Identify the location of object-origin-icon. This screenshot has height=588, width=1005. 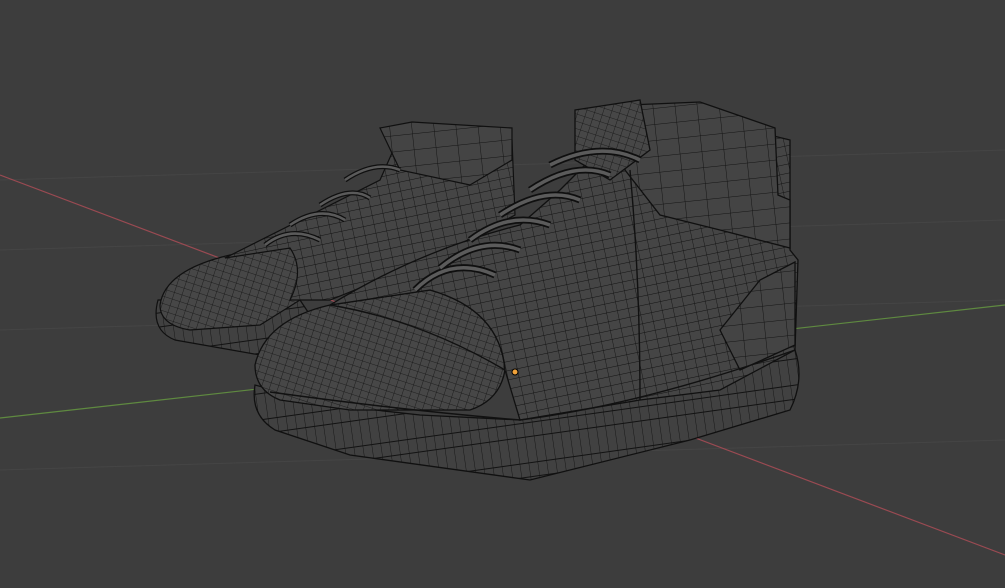
(515, 372).